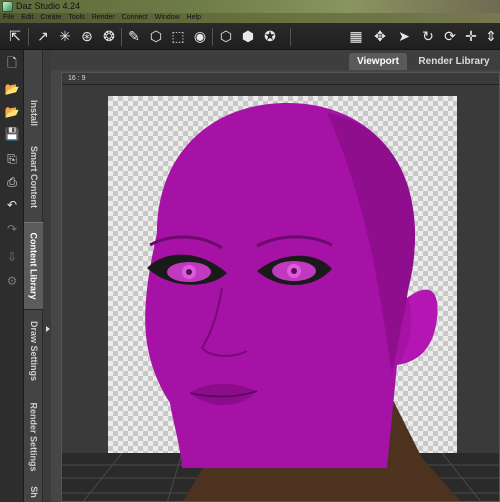 The height and width of the screenshot is (502, 500). I want to click on rotate-icon: ✳, so click(65, 36).